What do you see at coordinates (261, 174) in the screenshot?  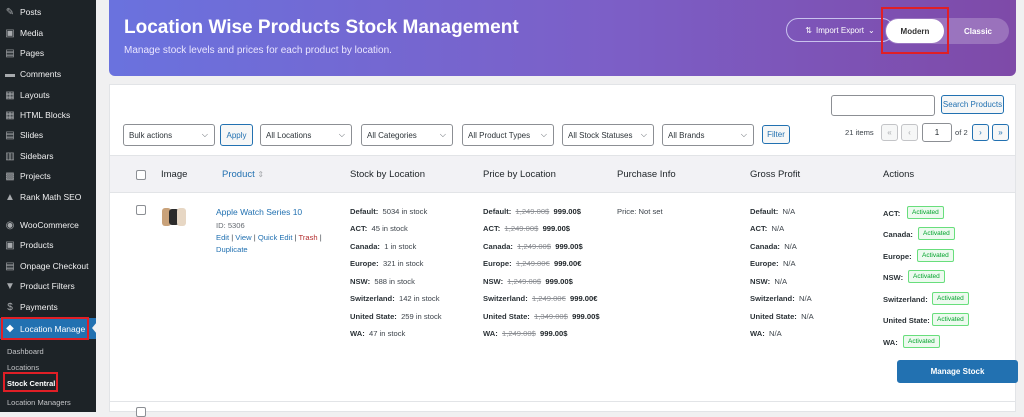 I see `sort-icon: ⇕` at bounding box center [261, 174].